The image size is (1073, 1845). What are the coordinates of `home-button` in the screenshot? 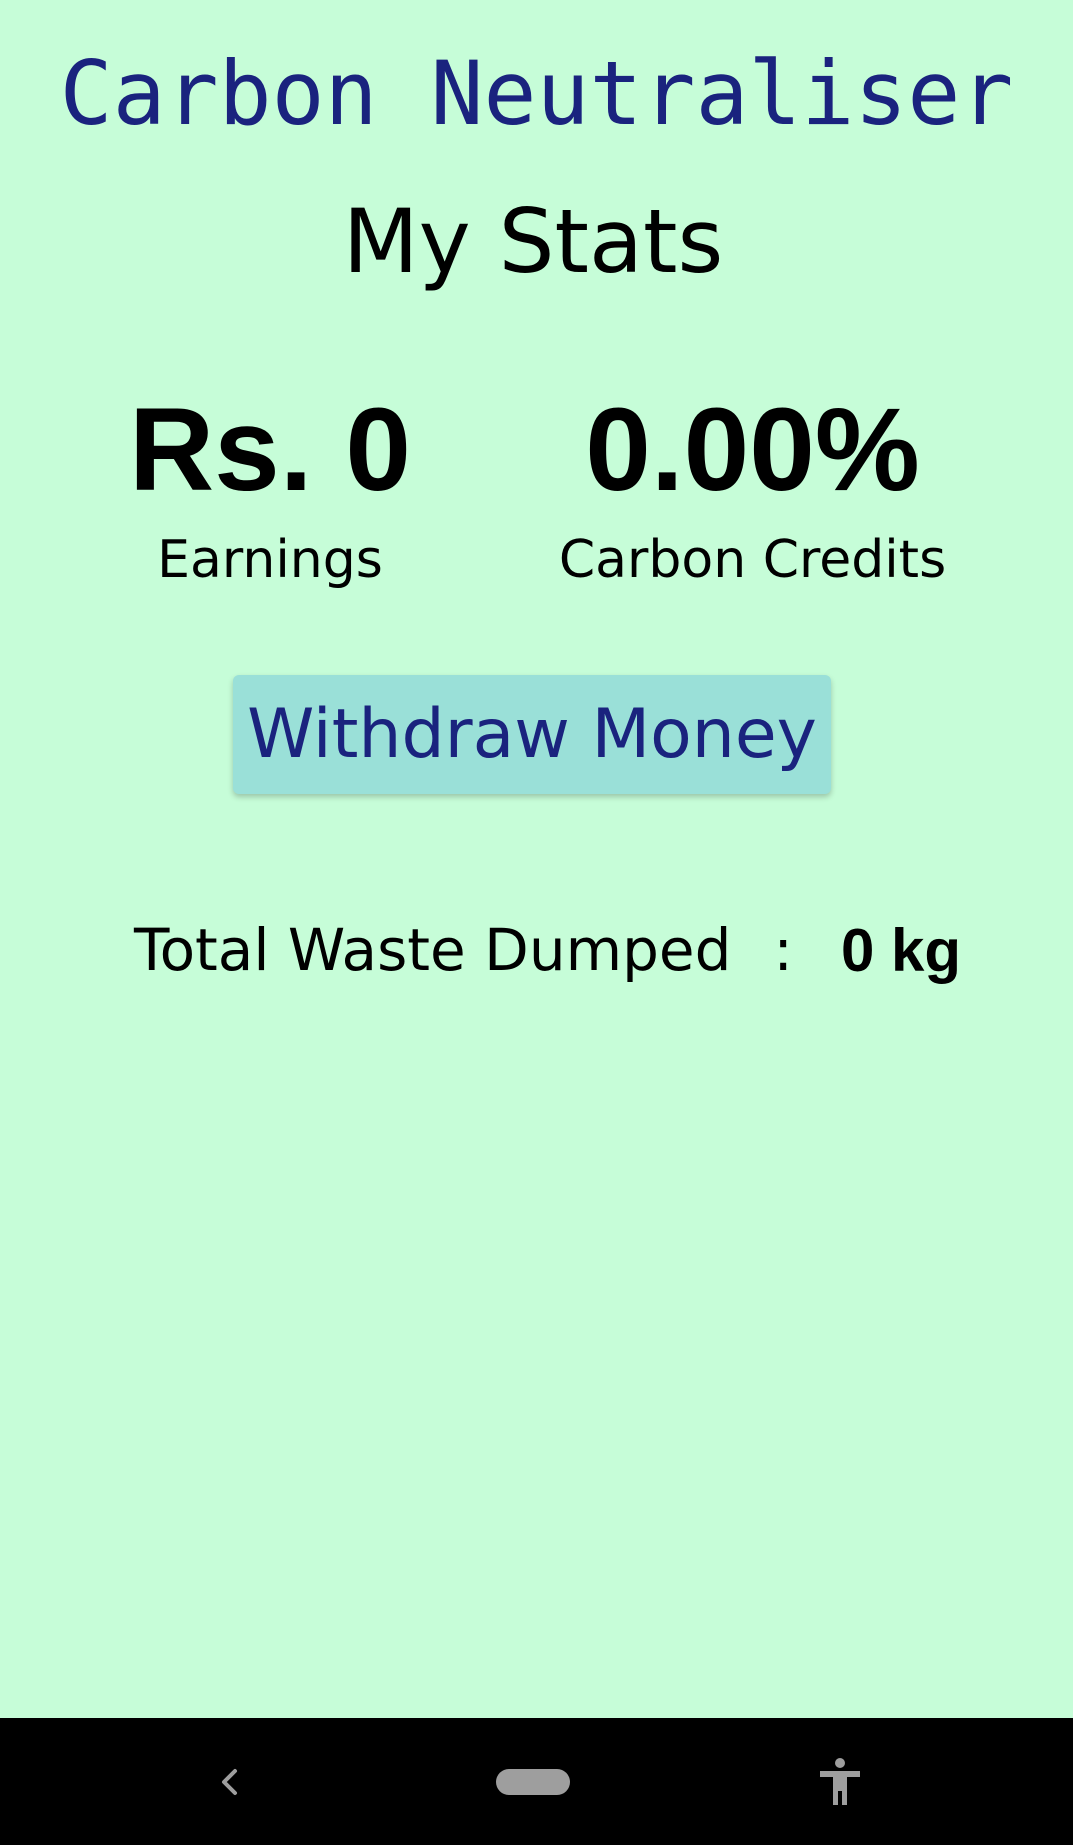 It's located at (533, 1781).